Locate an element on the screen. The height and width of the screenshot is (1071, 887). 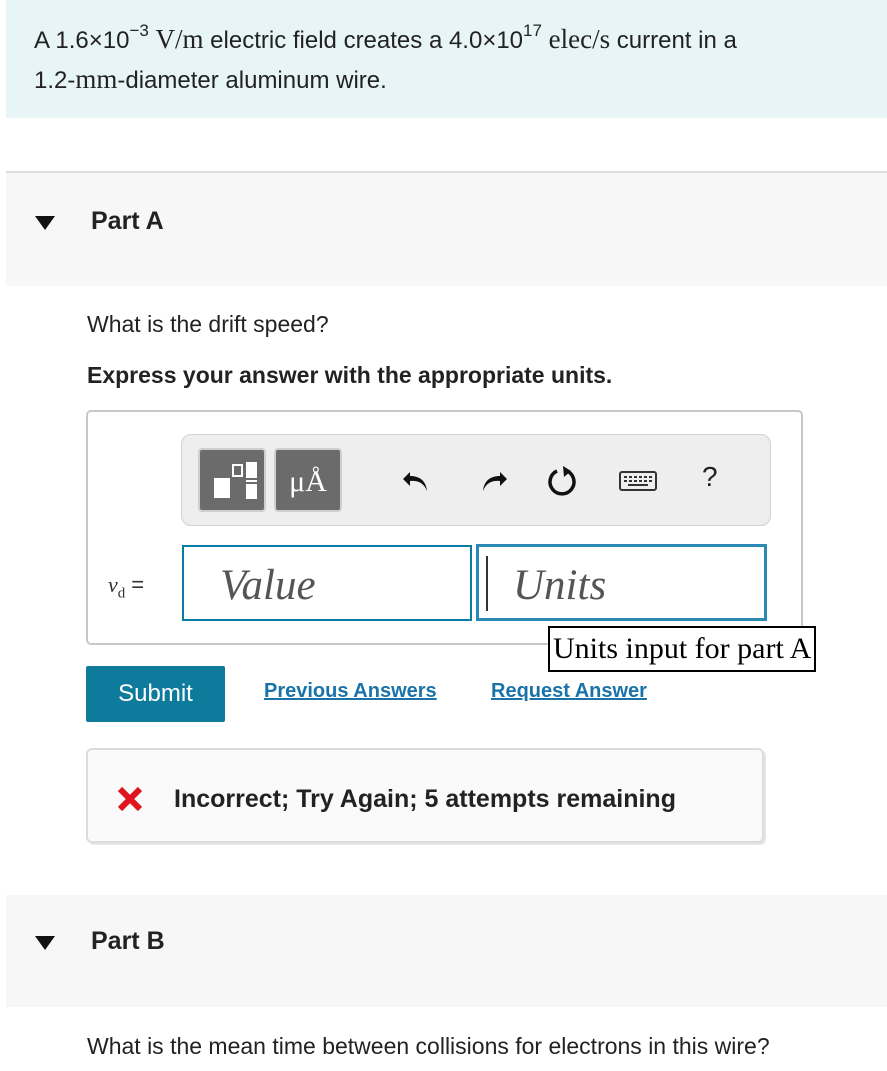
current-exponent: 17 is located at coordinates (532, 30).